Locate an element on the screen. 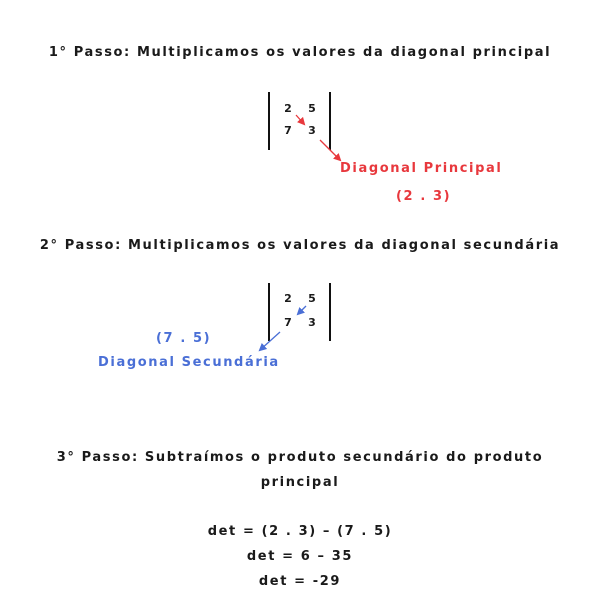 This screenshot has height=600, width=600. matrix-2-a11: 2 is located at coordinates (288, 298).